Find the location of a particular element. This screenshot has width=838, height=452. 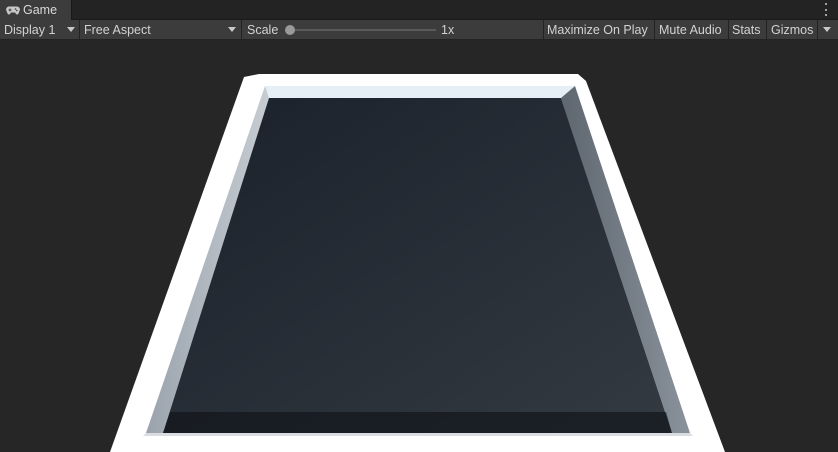

scale-value: 1x is located at coordinates (447, 29).